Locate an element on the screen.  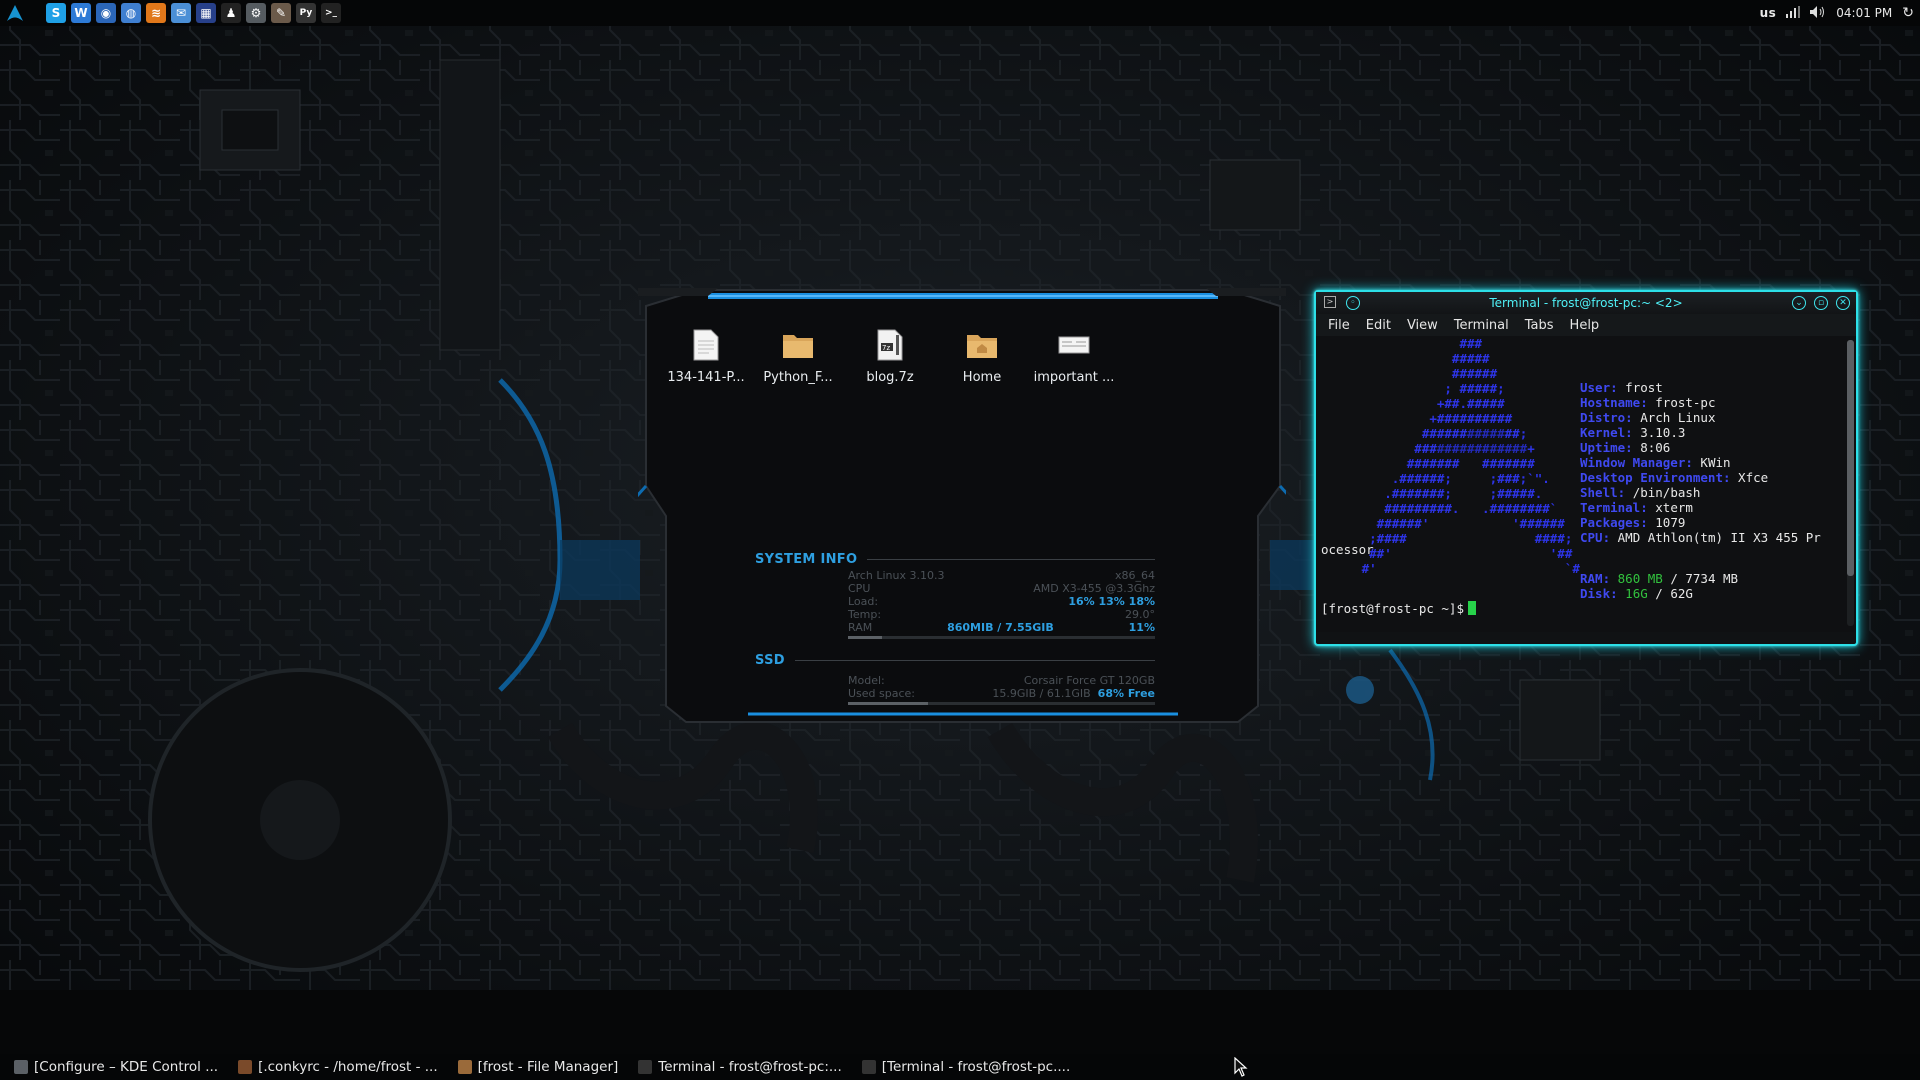
disk-used: 16G is located at coordinates (1636, 593).